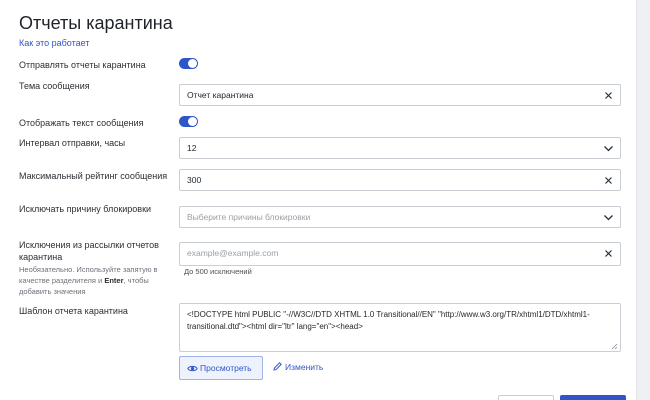 This screenshot has height=400, width=650. I want to click on block-reason-placeholder: Выберите причины блокировки, so click(249, 217).